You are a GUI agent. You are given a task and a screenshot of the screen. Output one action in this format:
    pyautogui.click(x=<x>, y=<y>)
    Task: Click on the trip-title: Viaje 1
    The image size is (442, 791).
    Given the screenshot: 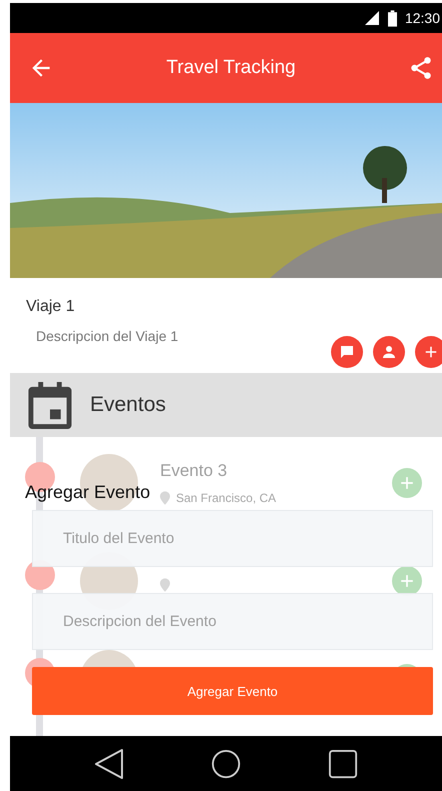 What is the action you would take?
    pyautogui.click(x=51, y=307)
    